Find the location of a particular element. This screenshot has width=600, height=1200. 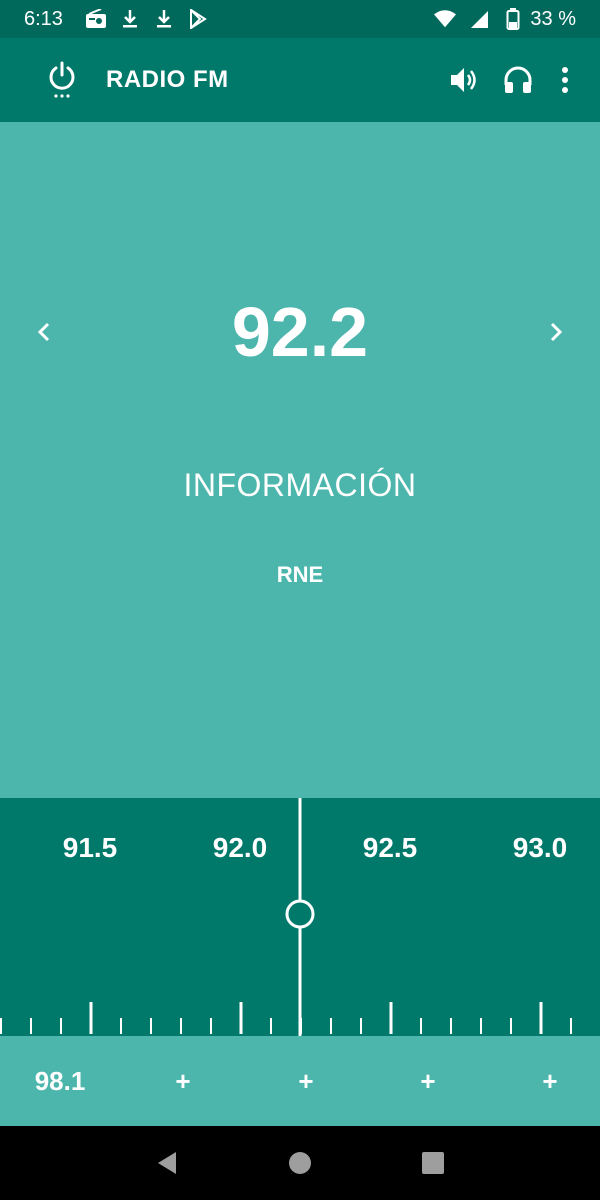

station-genre: INFORMACIÓN is located at coordinates (300, 485).